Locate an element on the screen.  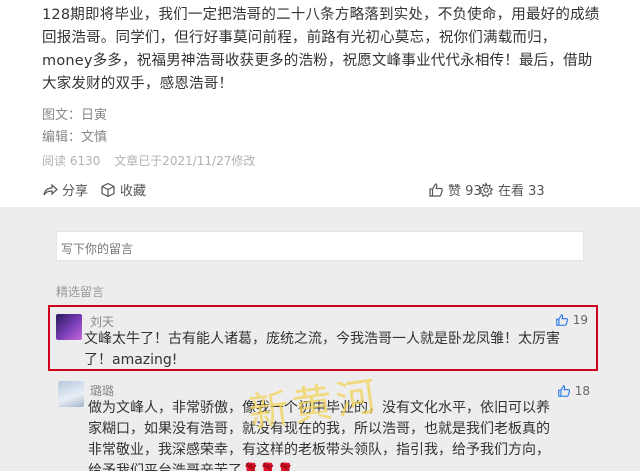
gear-flower-icon is located at coordinates (486, 189).